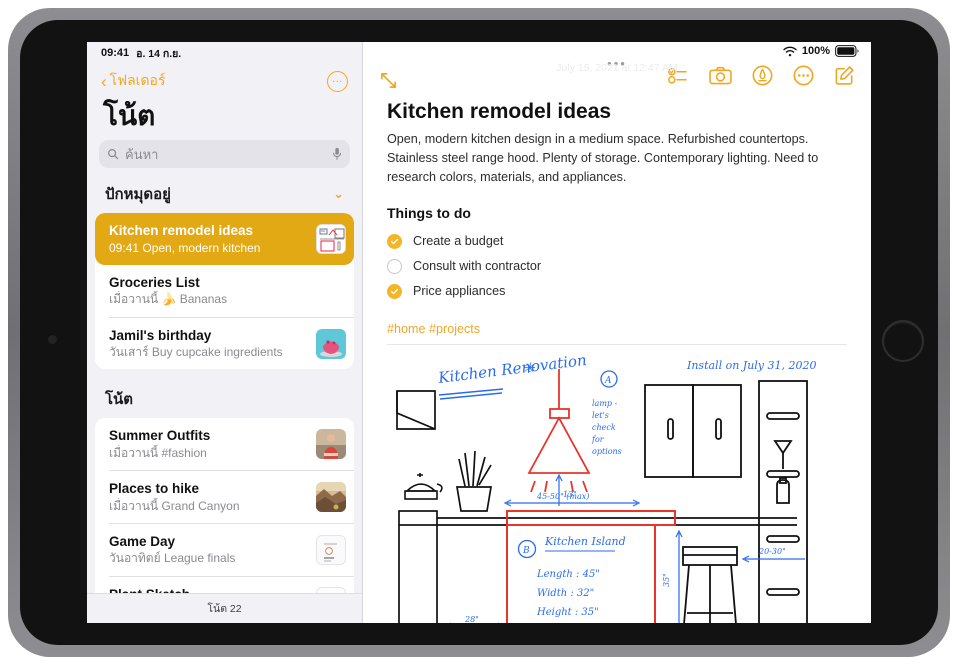 The width and height of the screenshot is (958, 665). I want to click on note-meta: วันอาทิตย์, so click(135, 558).